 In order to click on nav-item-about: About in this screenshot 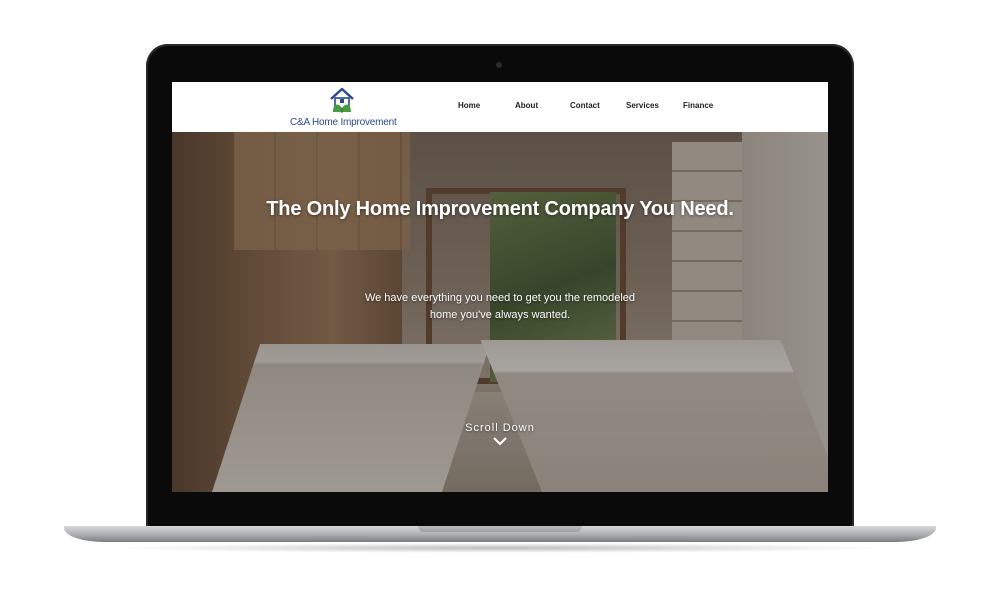, I will do `click(526, 105)`.